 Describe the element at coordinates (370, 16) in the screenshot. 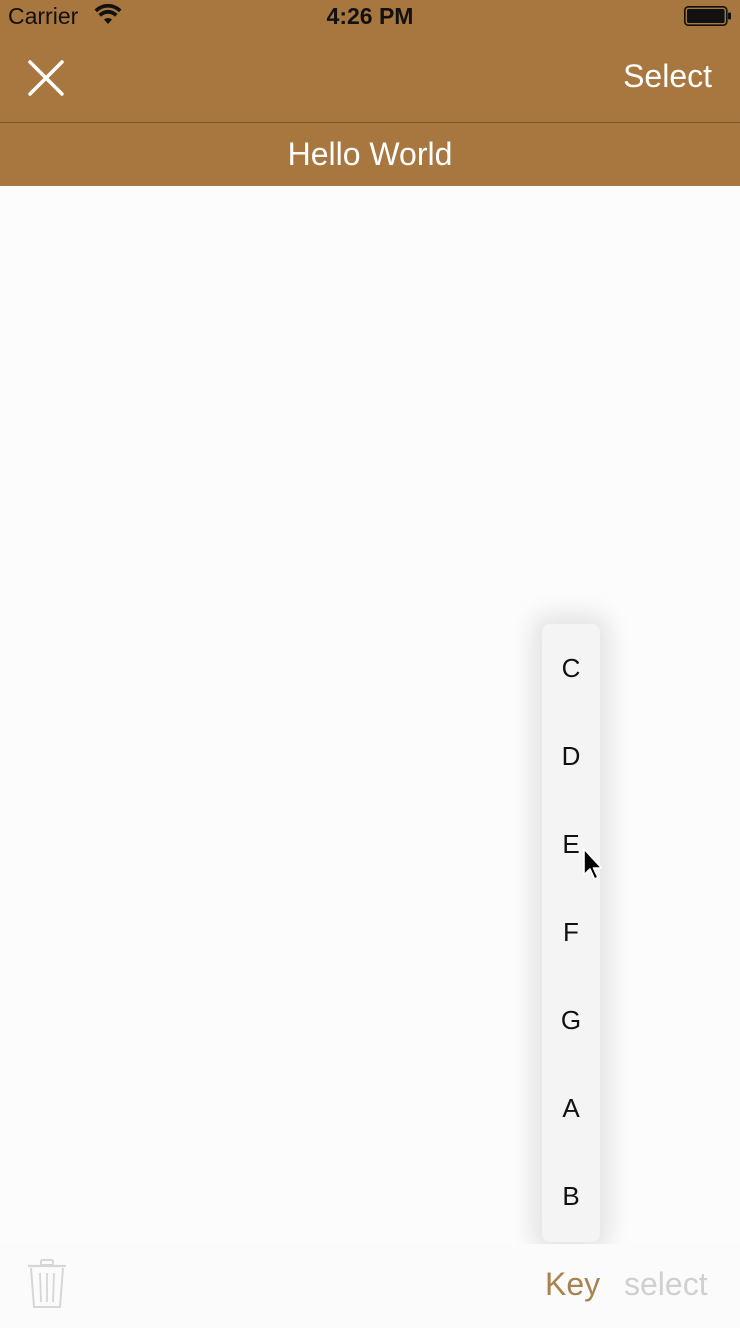

I see `status-time: 4:26 PM` at that location.